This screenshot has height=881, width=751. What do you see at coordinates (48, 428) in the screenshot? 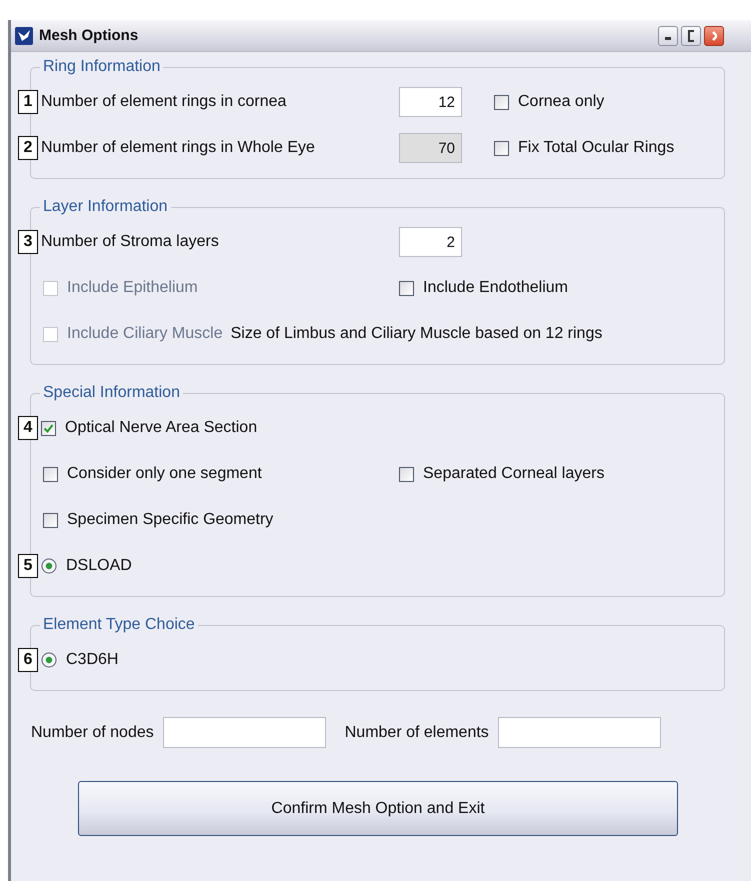
I see `check-icon` at bounding box center [48, 428].